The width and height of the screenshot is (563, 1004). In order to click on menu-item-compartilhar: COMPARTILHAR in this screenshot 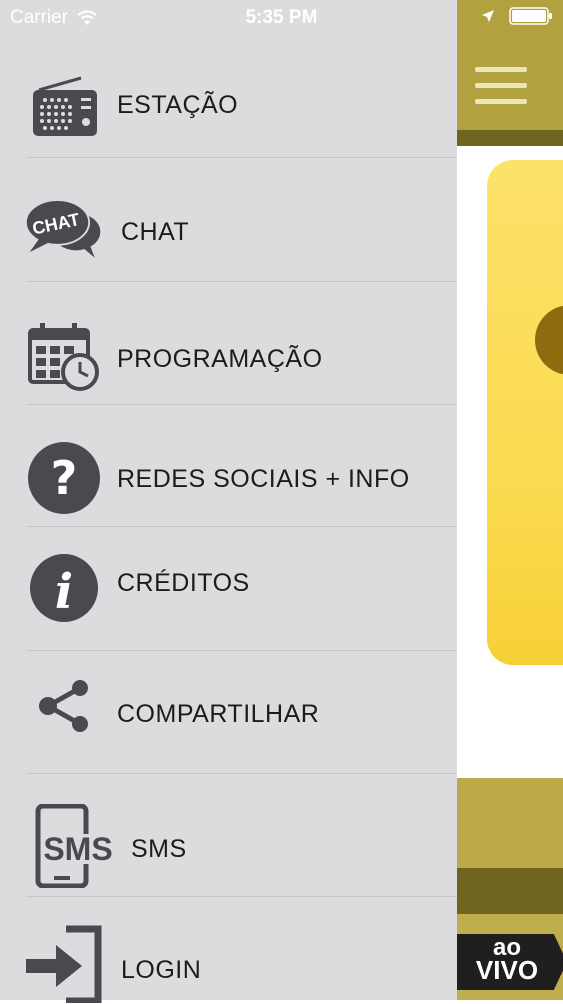, I will do `click(228, 718)`.